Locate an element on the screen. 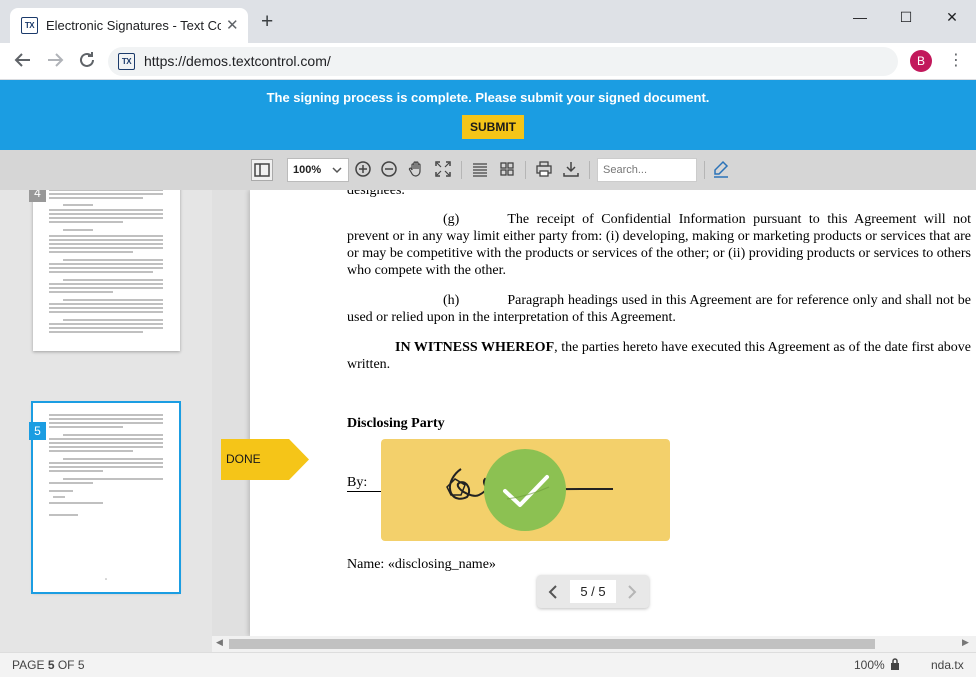  download-icon is located at coordinates (571, 170).